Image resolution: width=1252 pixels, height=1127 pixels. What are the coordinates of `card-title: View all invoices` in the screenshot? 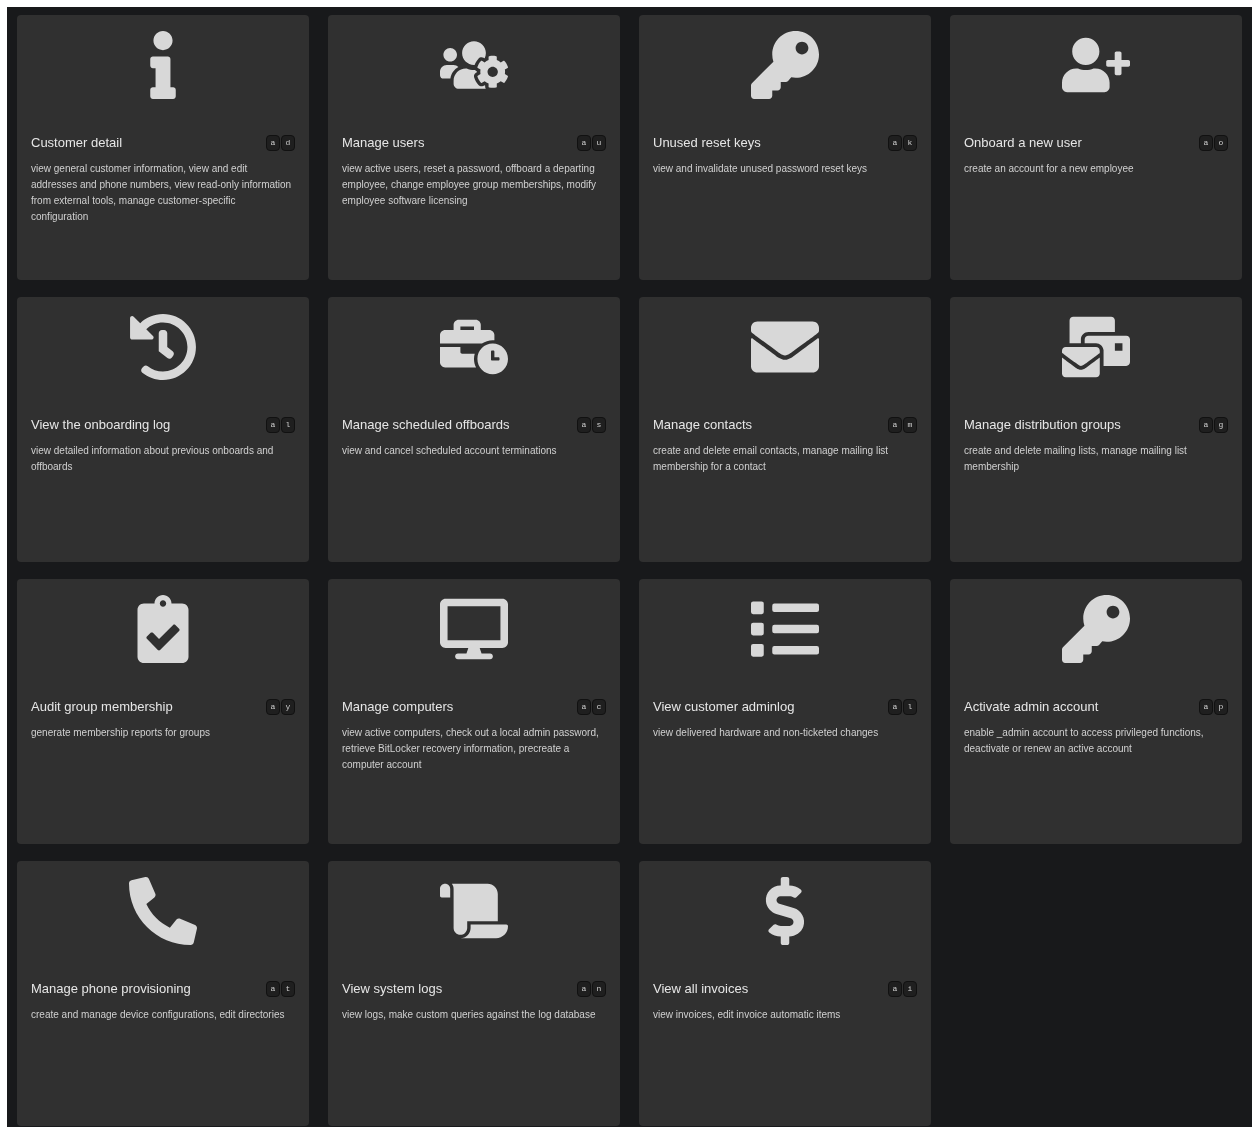 It's located at (701, 989).